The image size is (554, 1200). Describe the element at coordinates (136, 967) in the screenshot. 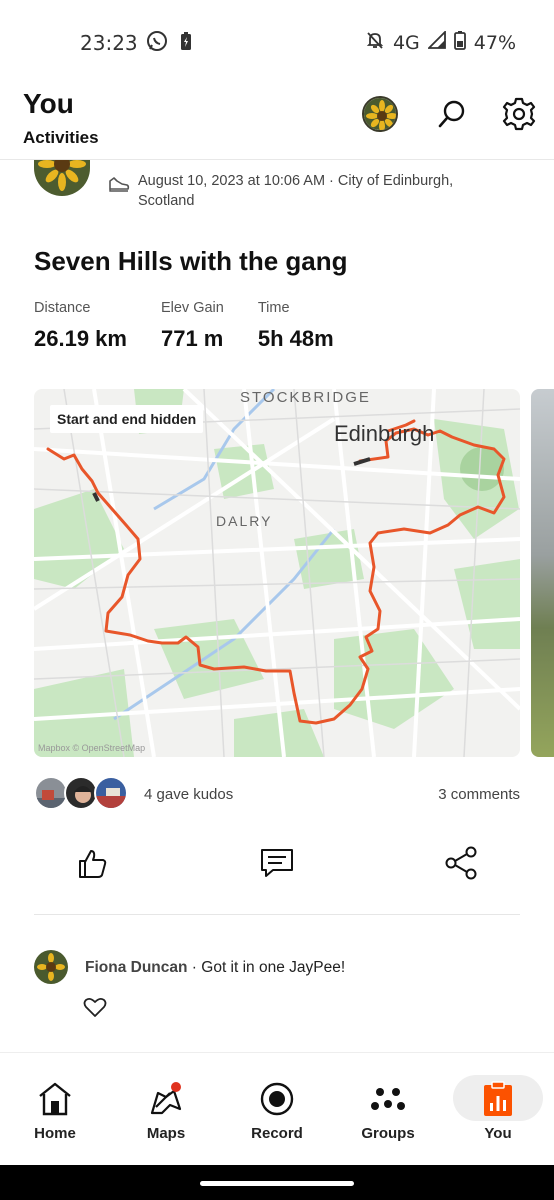

I see `comment-author: Fiona Duncan` at that location.